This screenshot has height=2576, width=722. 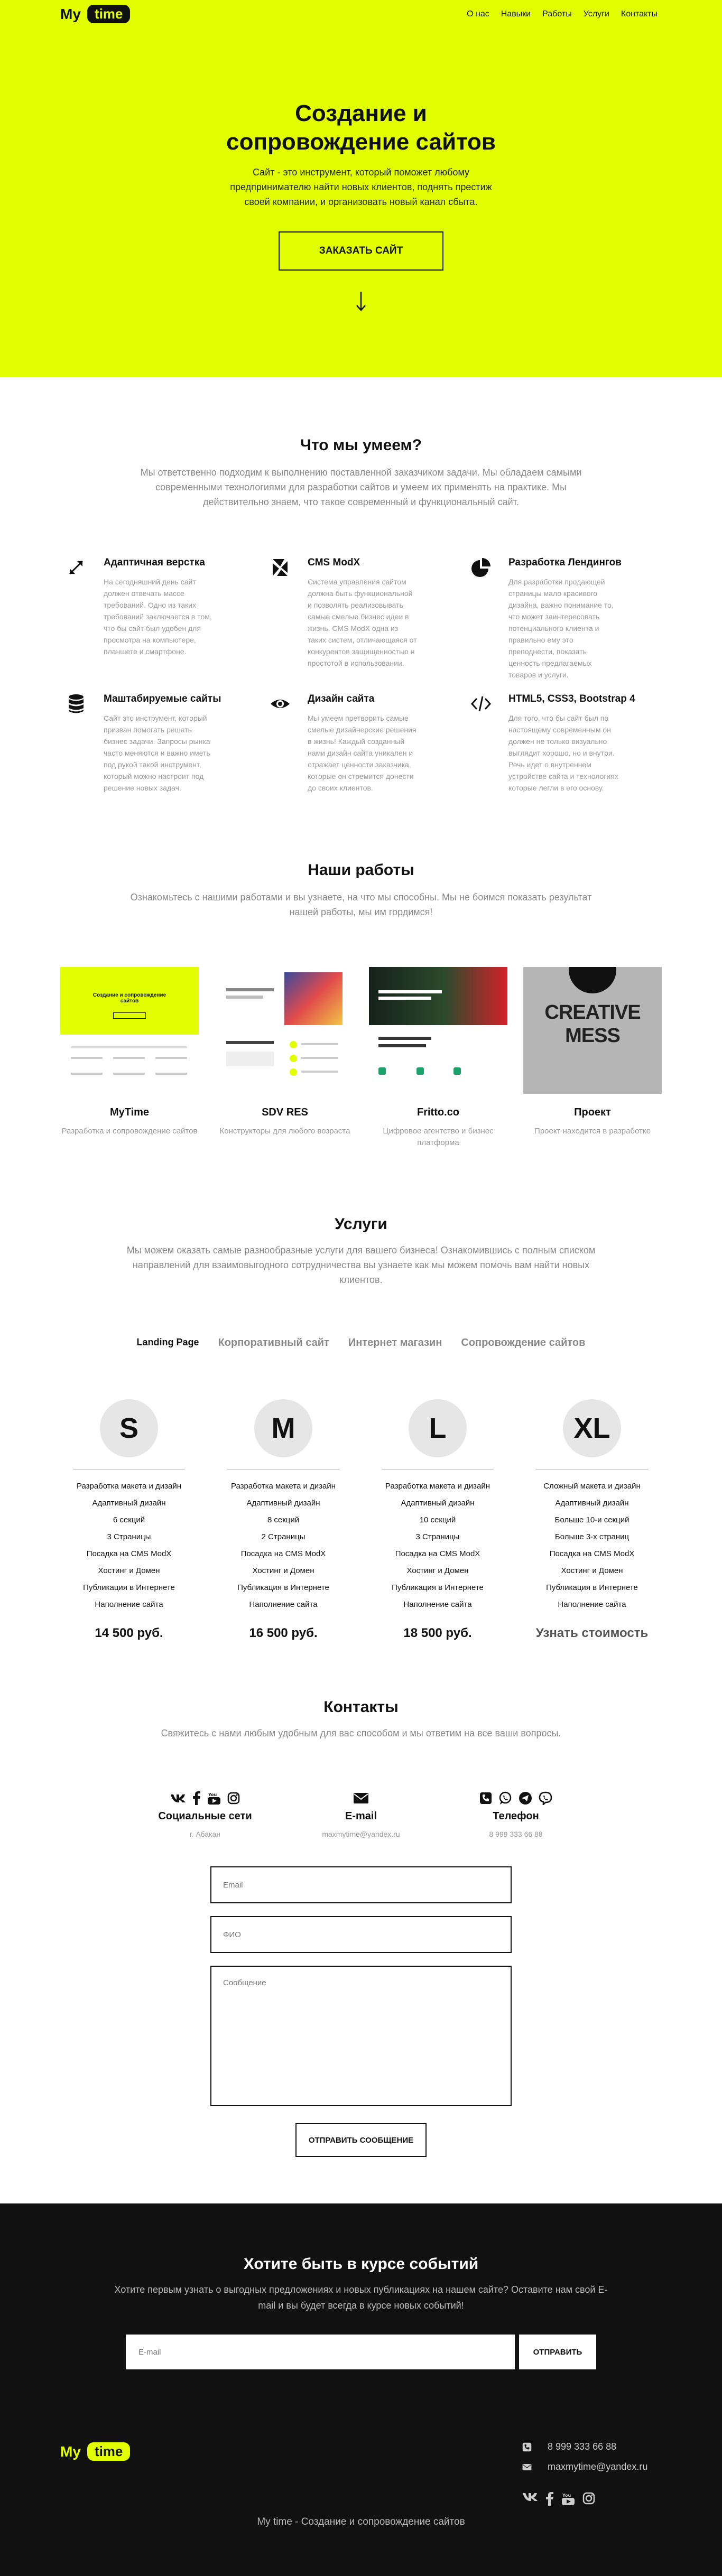 I want to click on work-thumb-fritto, so click(x=438, y=1030).